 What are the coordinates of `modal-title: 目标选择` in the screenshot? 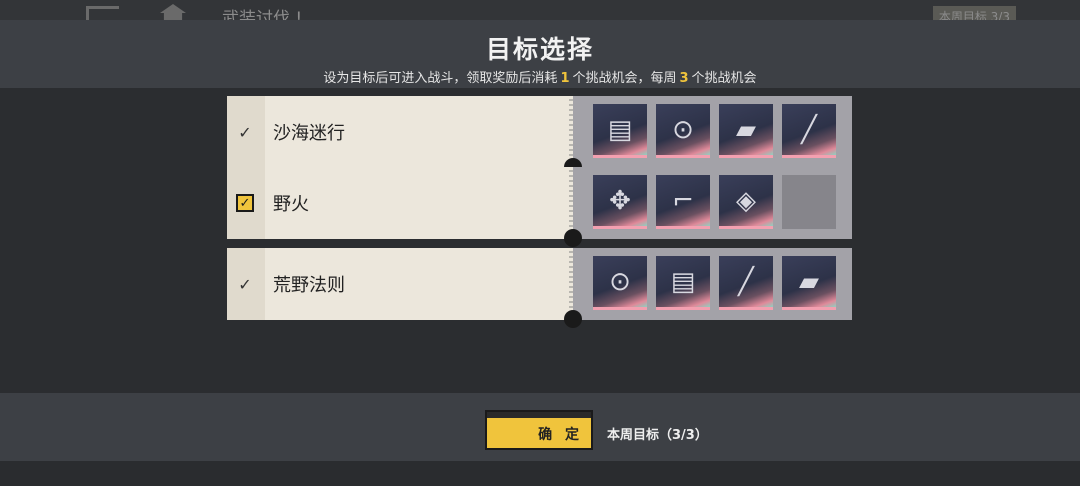 It's located at (539, 49).